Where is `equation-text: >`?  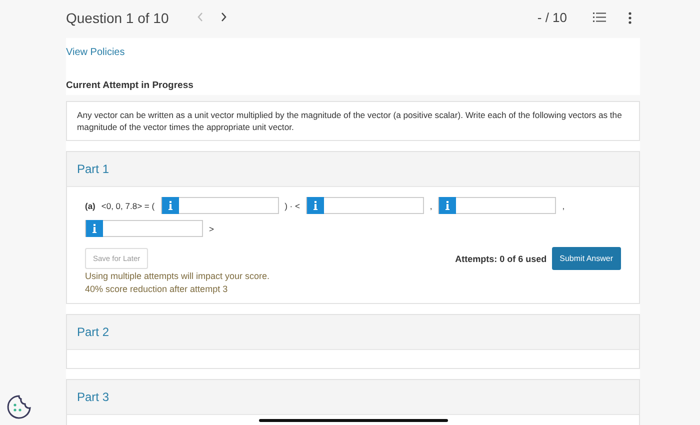 equation-text: > is located at coordinates (211, 229).